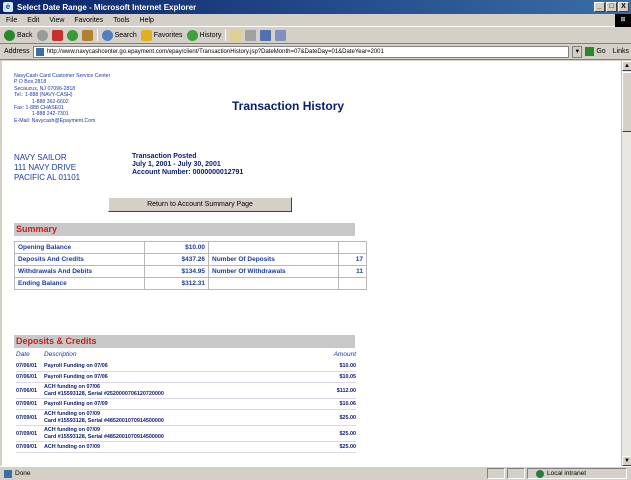  I want to click on edit-icon, so click(266, 35).